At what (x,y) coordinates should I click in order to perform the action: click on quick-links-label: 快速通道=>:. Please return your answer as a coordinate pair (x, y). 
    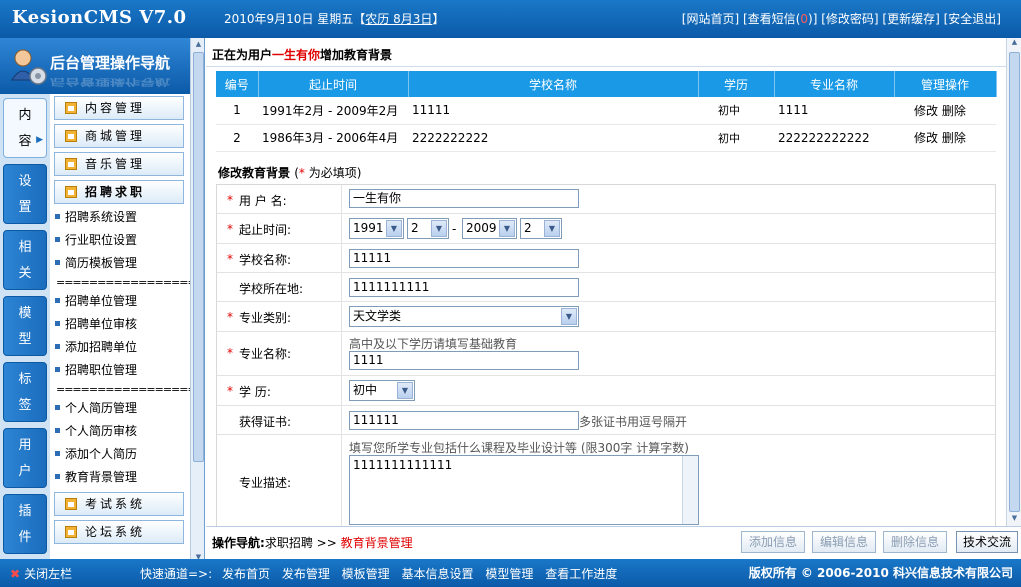
    Looking at the image, I should click on (176, 574).